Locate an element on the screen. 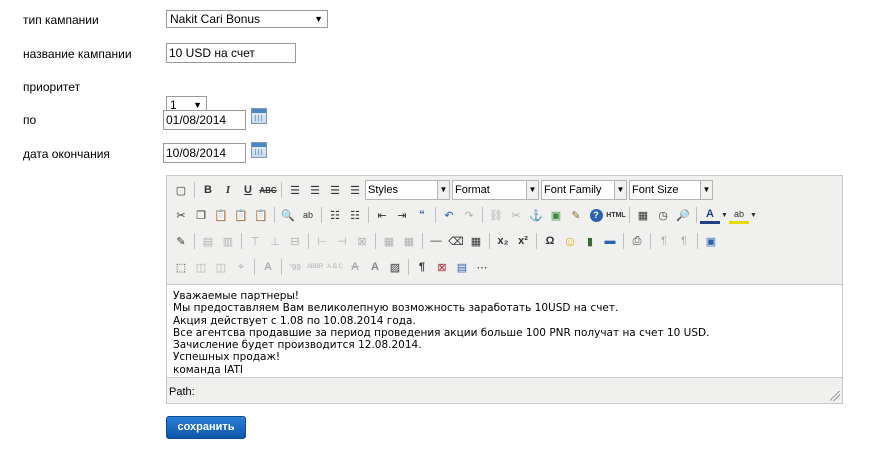 This screenshot has height=470, width=871. replace-icon: ab is located at coordinates (308, 215).